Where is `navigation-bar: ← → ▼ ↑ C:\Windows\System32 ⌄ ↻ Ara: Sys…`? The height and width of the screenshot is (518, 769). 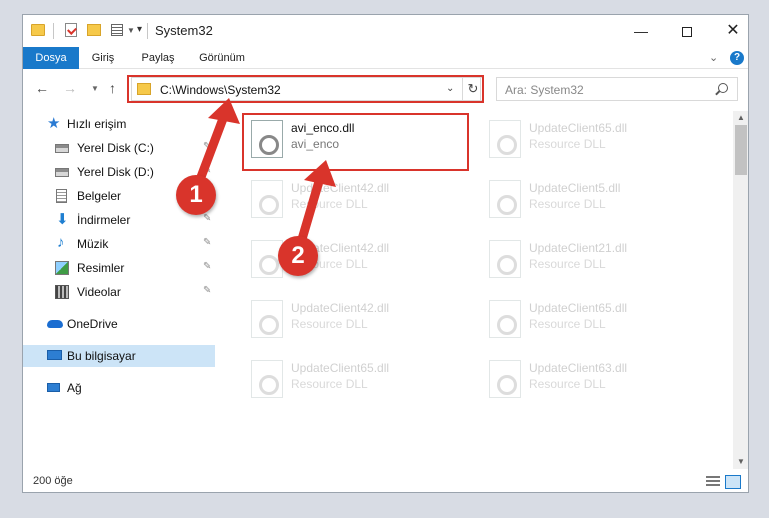 navigation-bar: ← → ▼ ↑ C:\Windows\System32 ⌄ ↻ Ara: Sys… is located at coordinates (385, 88).